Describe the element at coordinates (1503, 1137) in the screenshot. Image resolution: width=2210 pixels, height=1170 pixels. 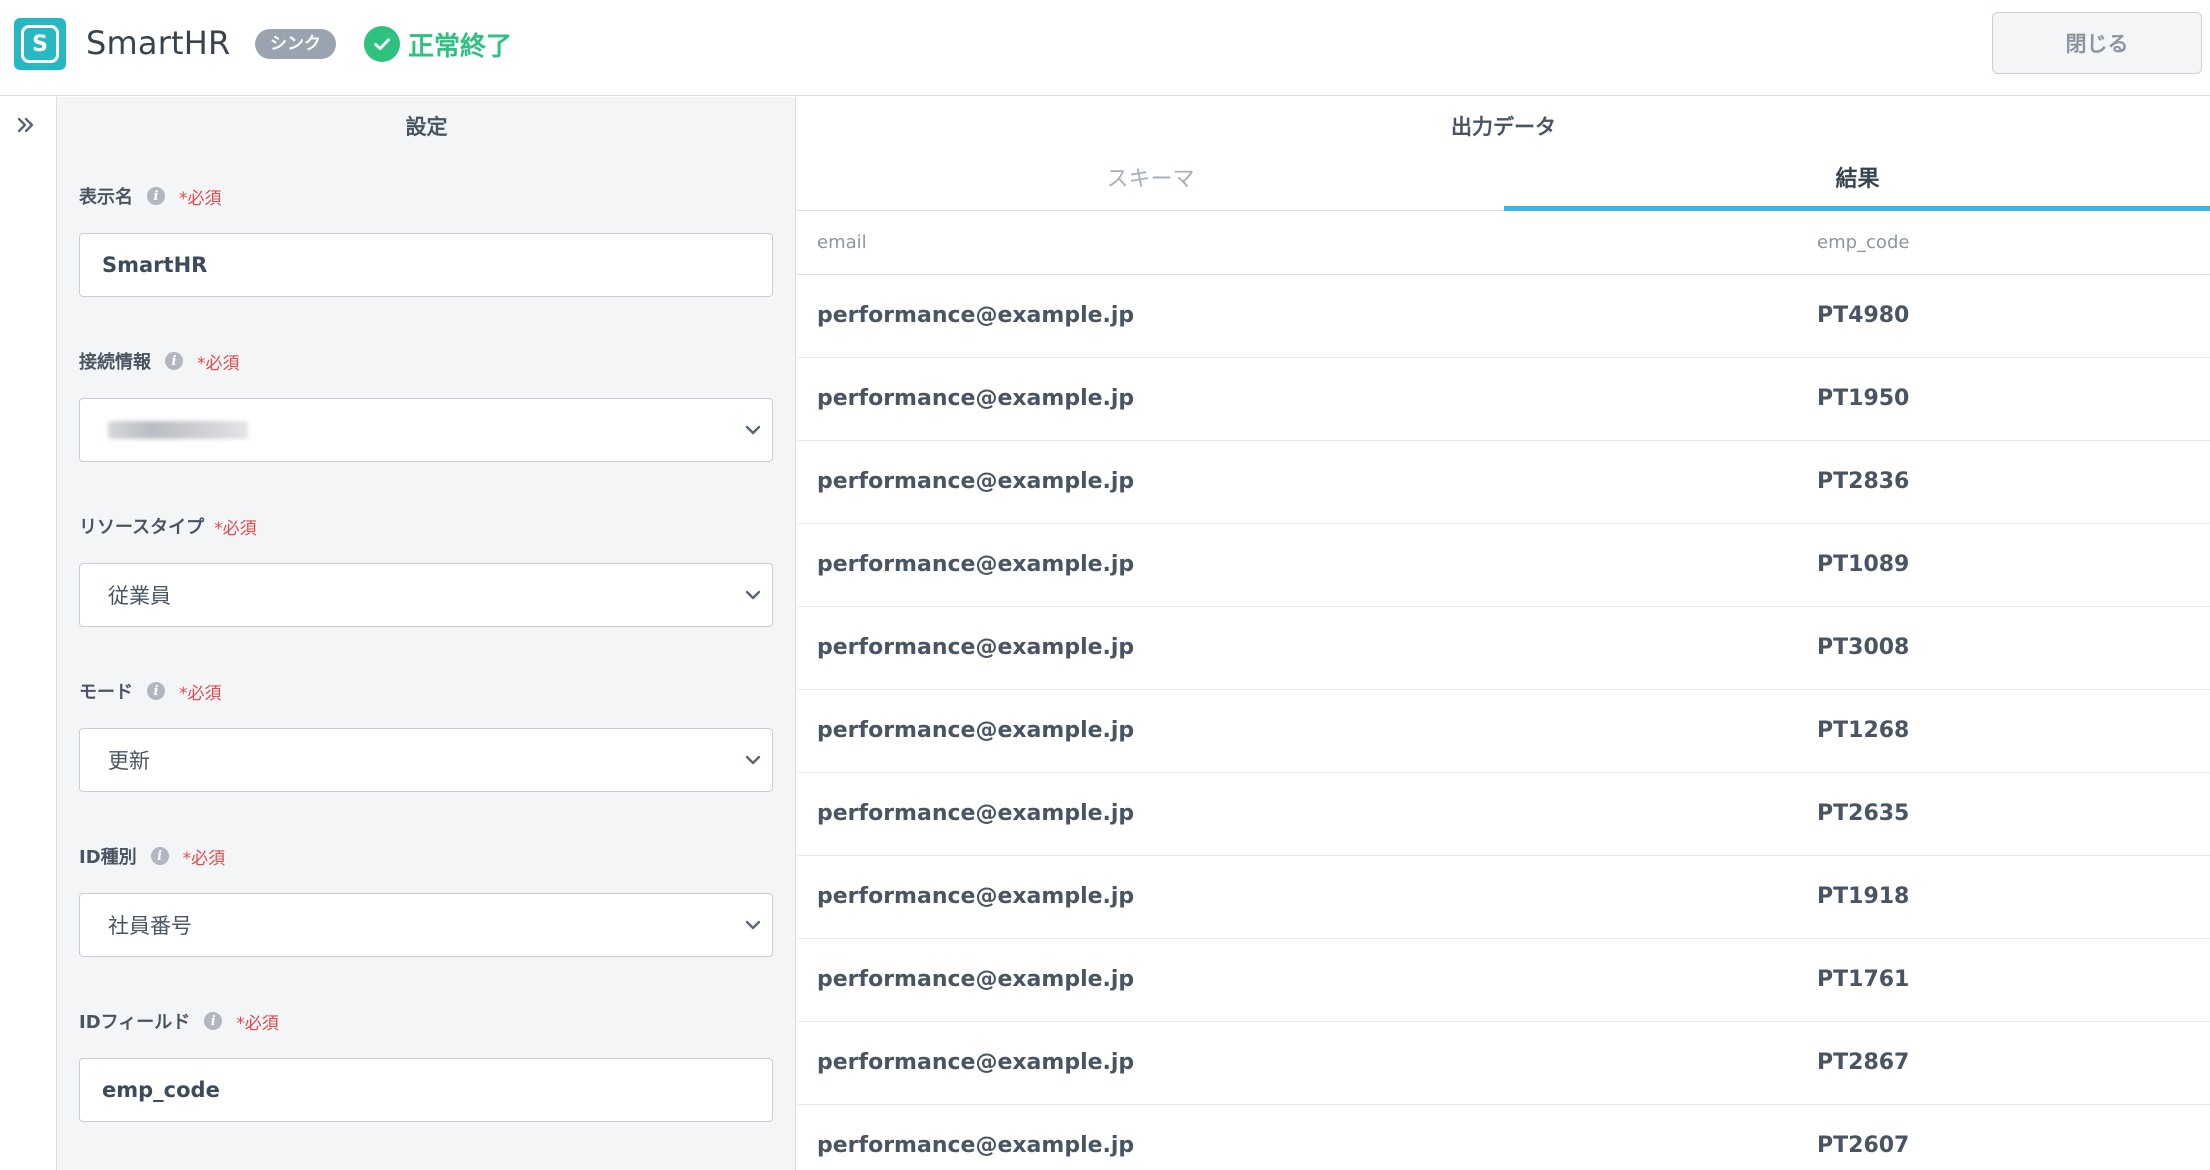
I see `table-row: performance@example.jp PT2607` at that location.